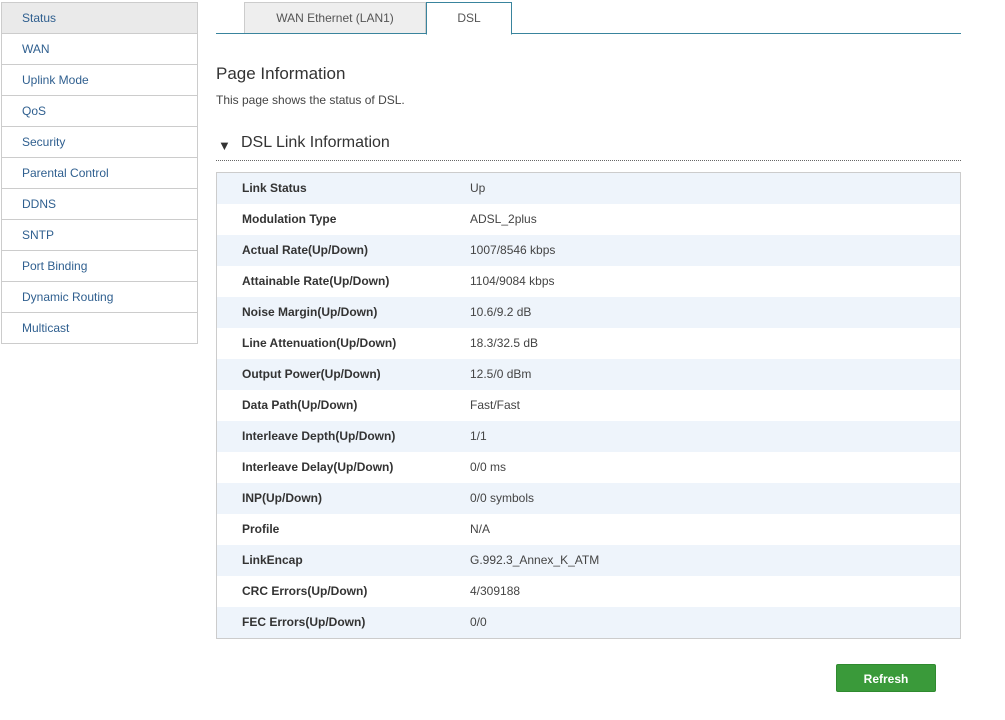 The width and height of the screenshot is (1005, 720). What do you see at coordinates (588, 18) in the screenshot?
I see `tab-bar: WAN Ethernet (LAN1) DSL` at bounding box center [588, 18].